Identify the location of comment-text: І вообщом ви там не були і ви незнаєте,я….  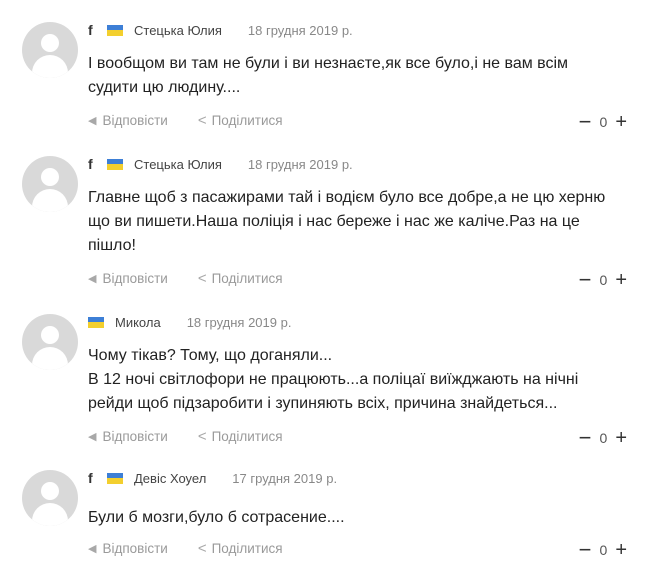
(328, 75).